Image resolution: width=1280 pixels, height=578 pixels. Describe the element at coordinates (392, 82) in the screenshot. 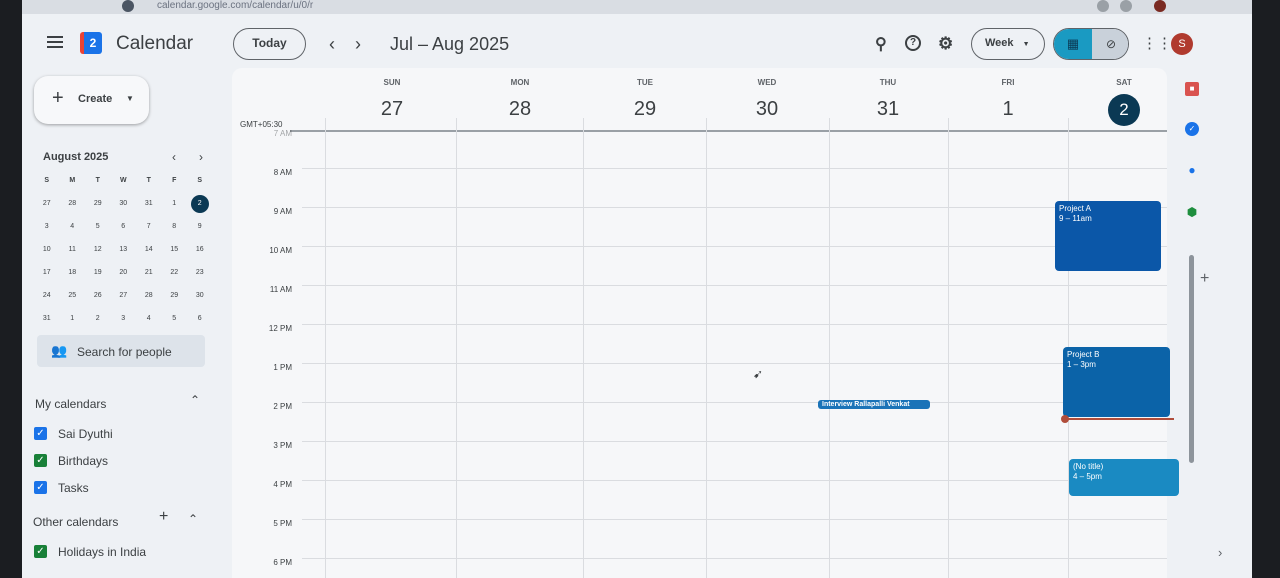

I see `day-of-week-label: SUN` at that location.